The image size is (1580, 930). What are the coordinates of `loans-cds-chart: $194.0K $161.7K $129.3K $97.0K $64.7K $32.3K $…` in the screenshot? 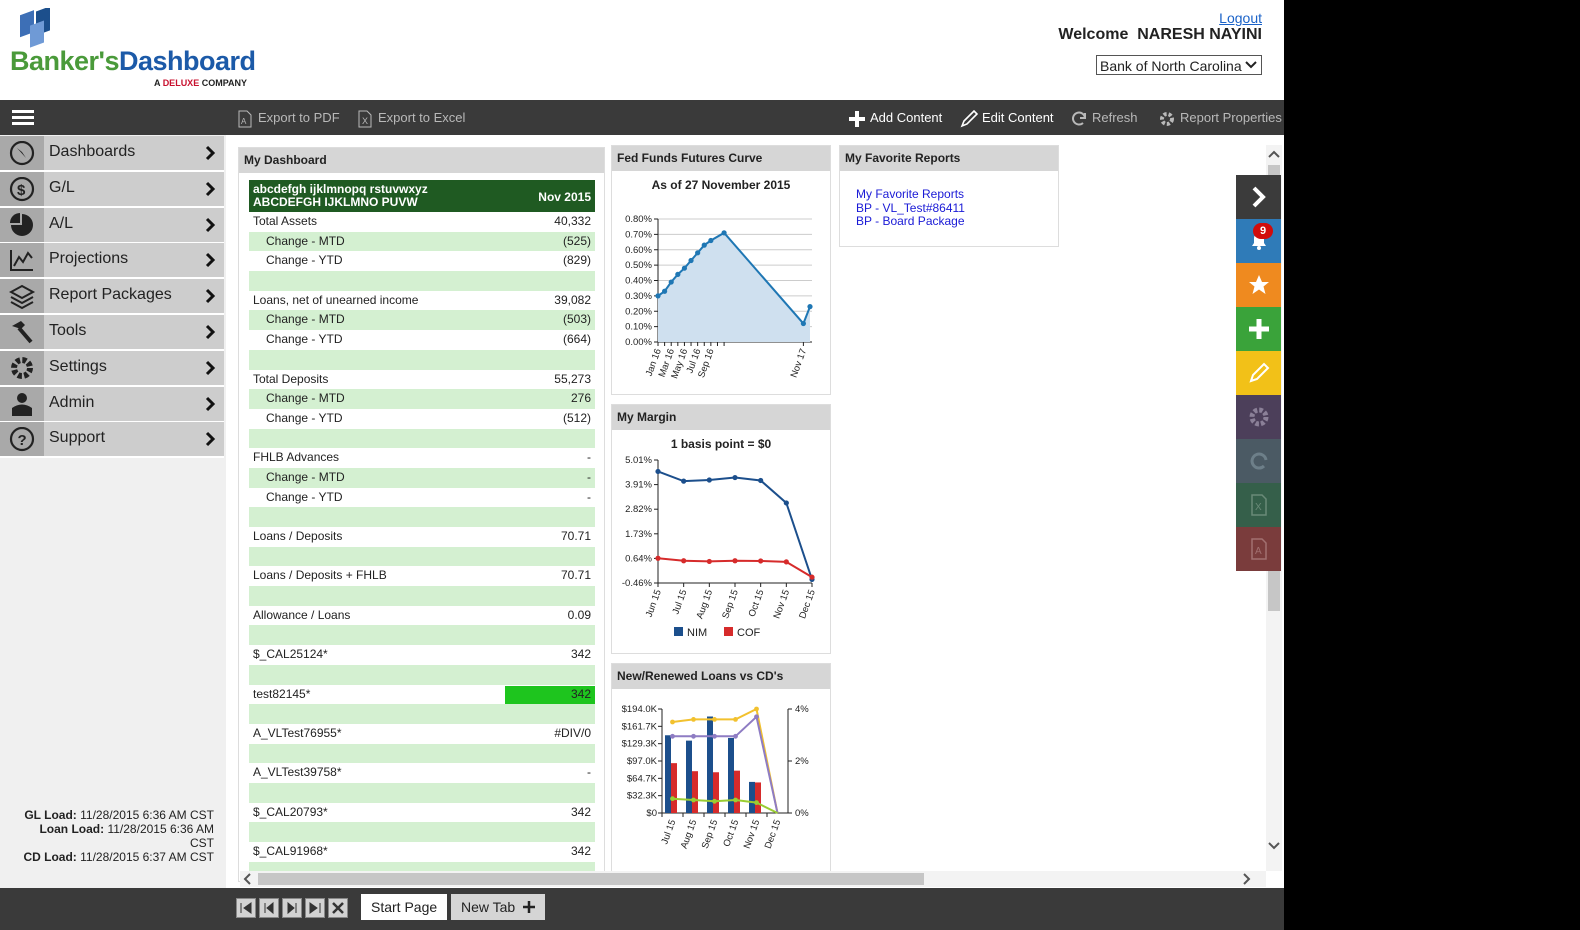 It's located at (716, 777).